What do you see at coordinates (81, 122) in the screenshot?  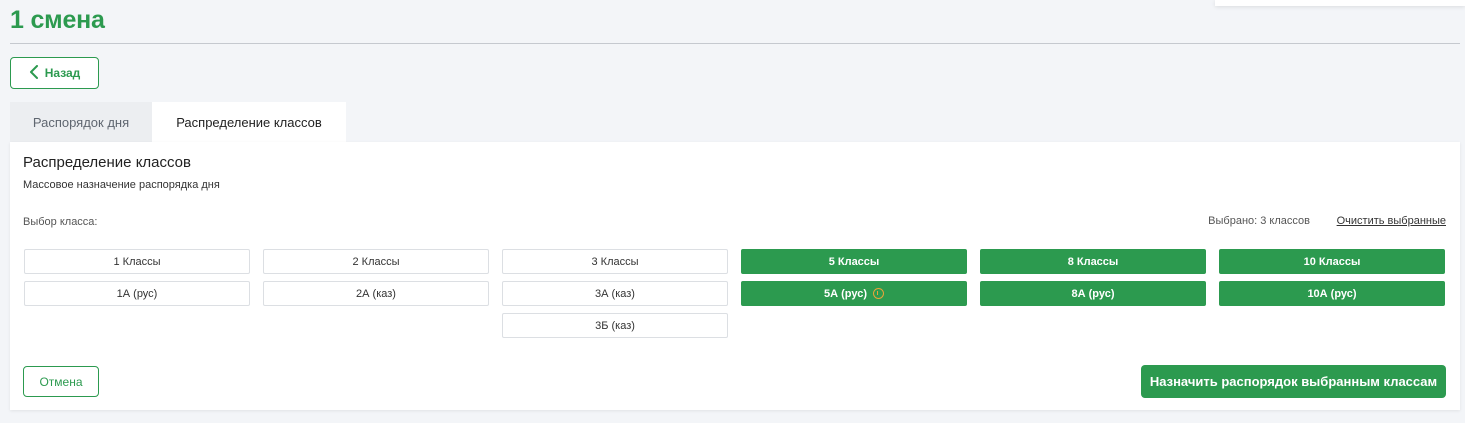 I see `tab-daily-schedule: Распорядок дня` at bounding box center [81, 122].